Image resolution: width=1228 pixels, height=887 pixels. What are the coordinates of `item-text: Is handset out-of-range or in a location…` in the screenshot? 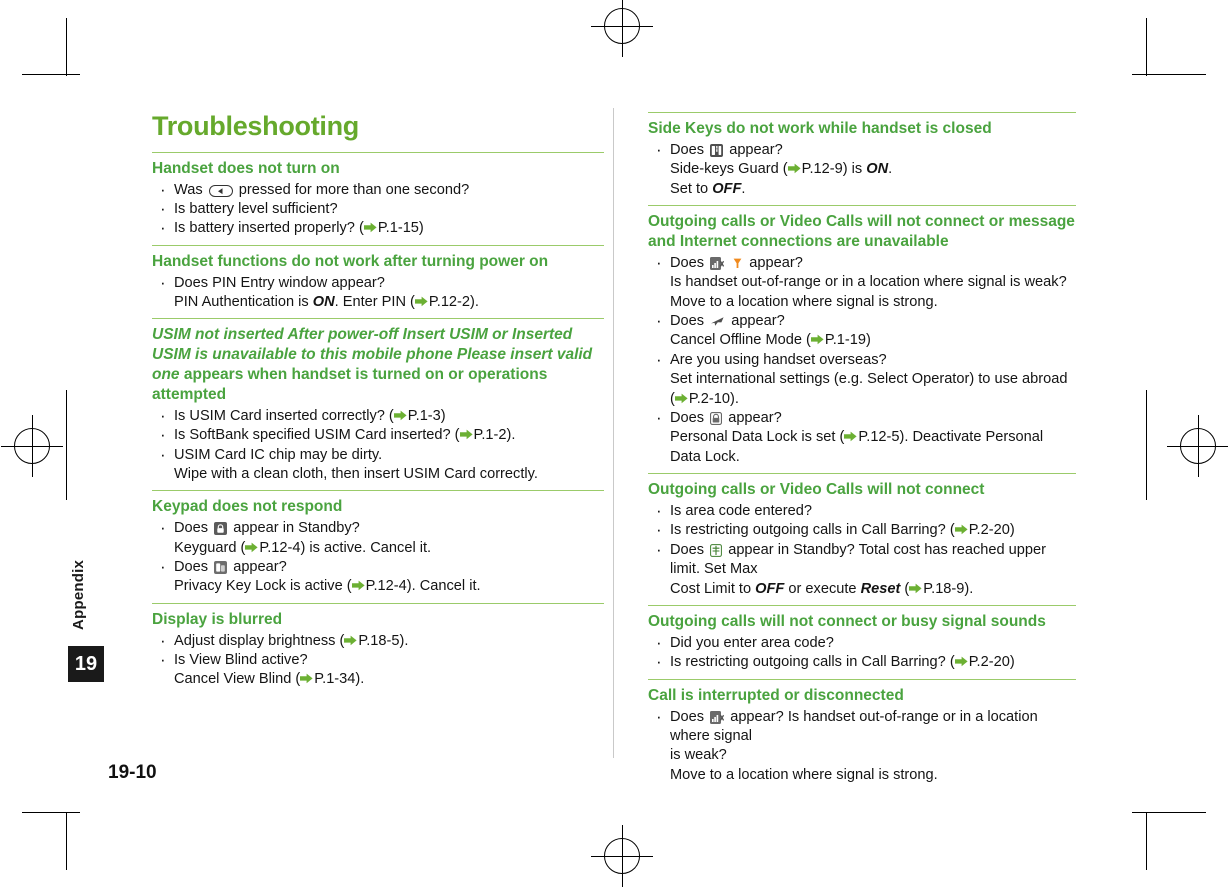 It's located at (868, 282).